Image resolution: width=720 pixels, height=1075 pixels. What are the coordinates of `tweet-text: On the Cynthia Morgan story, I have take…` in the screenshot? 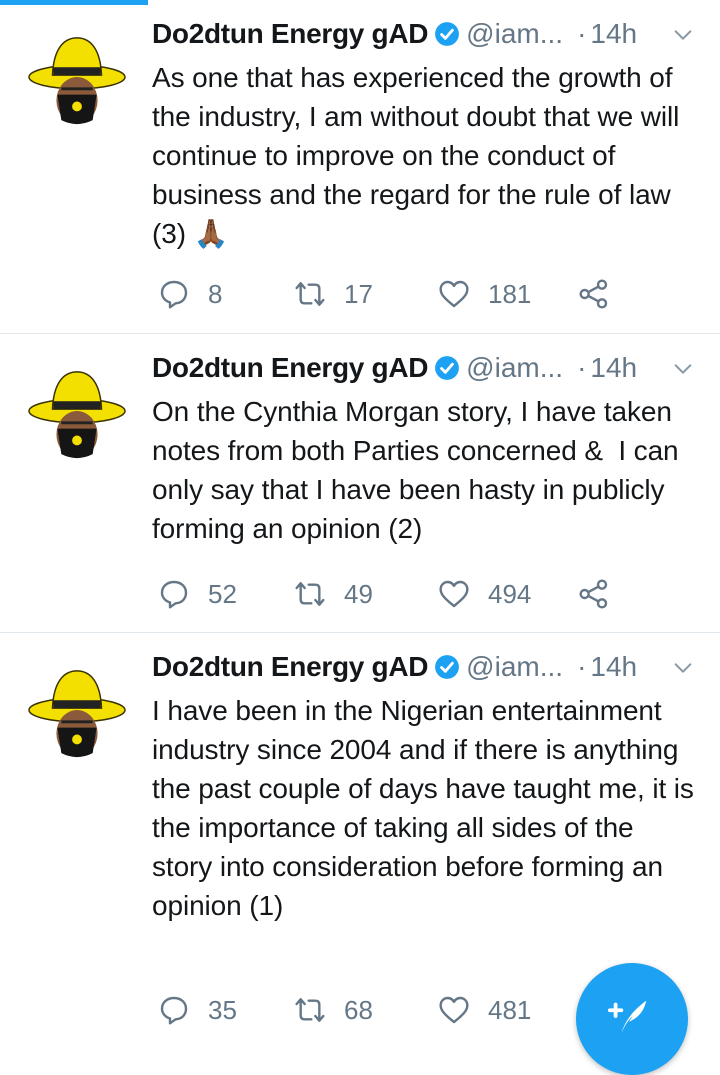 It's located at (419, 470).